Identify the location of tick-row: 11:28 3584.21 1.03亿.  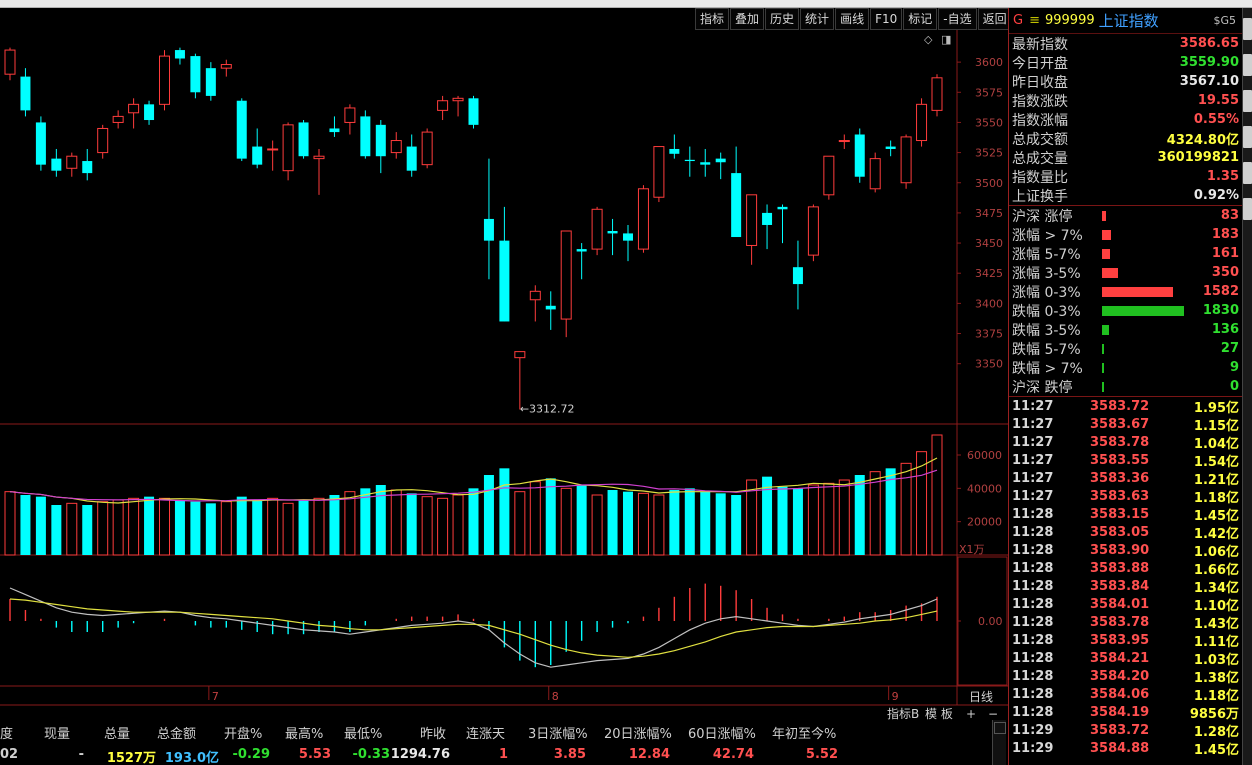
(1125, 658).